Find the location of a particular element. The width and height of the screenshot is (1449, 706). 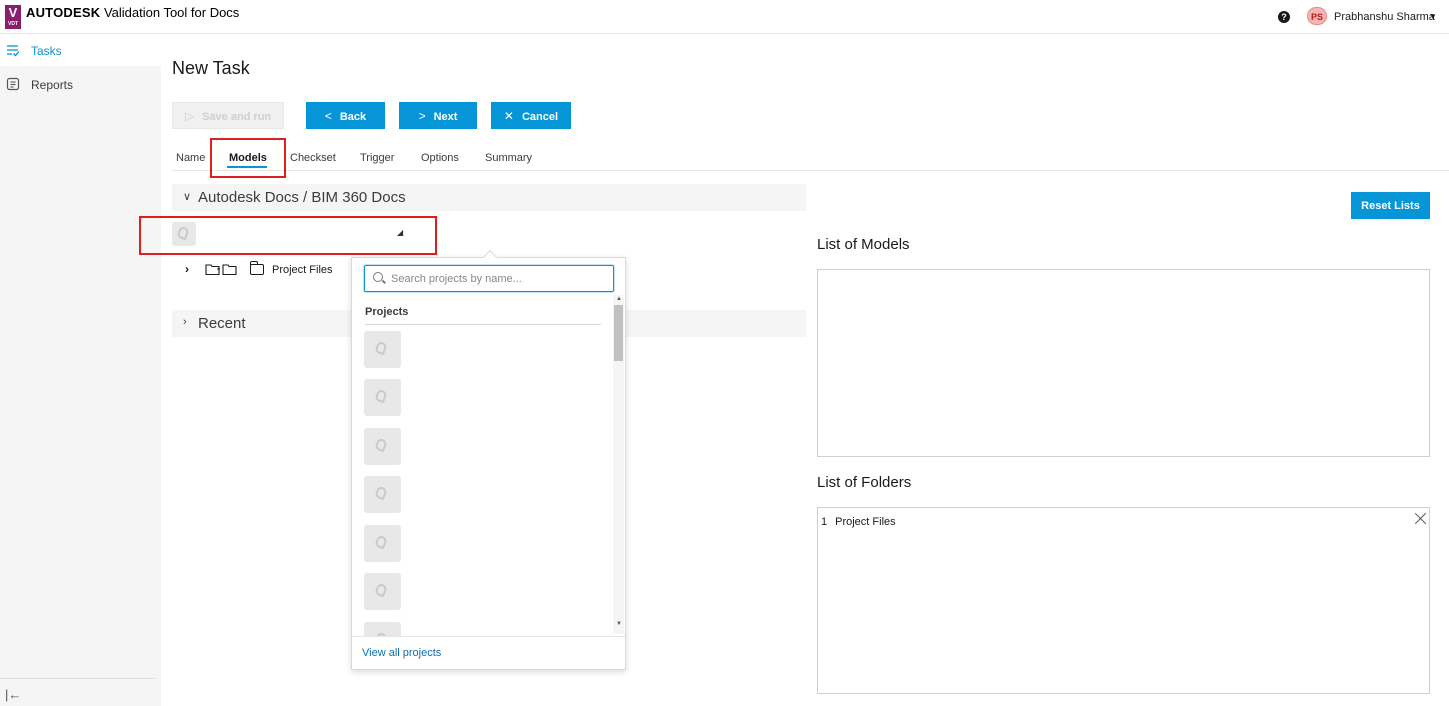

play-icon: ▷ is located at coordinates (189, 115).